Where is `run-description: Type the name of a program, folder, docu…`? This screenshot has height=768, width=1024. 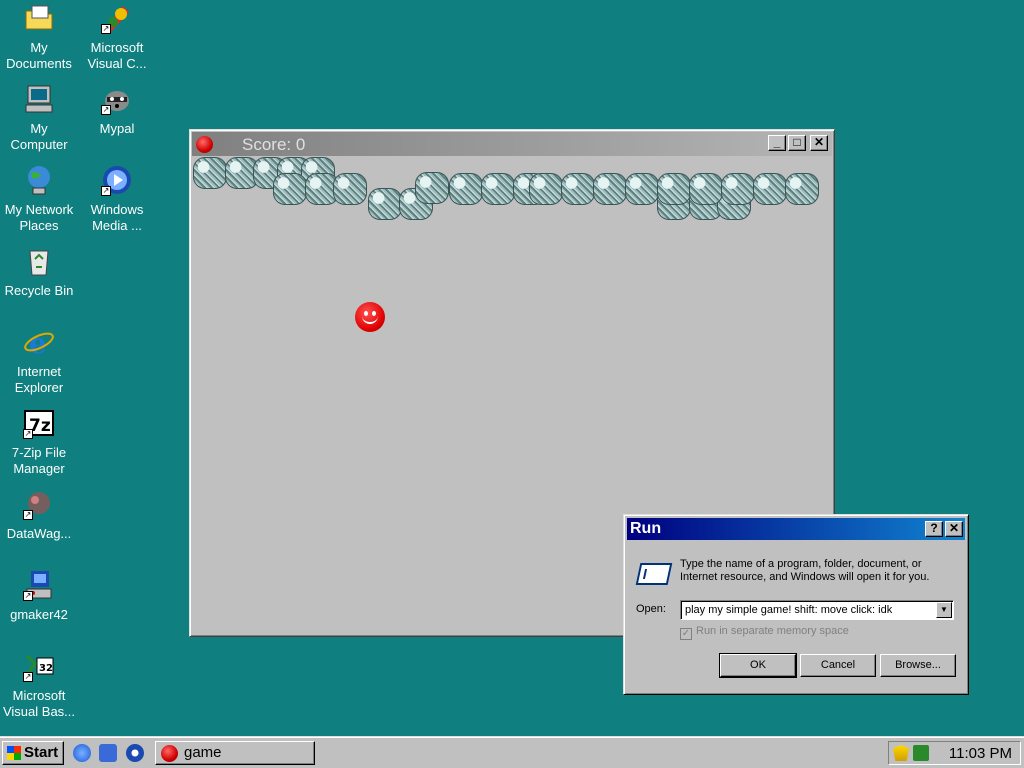
run-description: Type the name of a program, folder, docu… is located at coordinates (805, 570).